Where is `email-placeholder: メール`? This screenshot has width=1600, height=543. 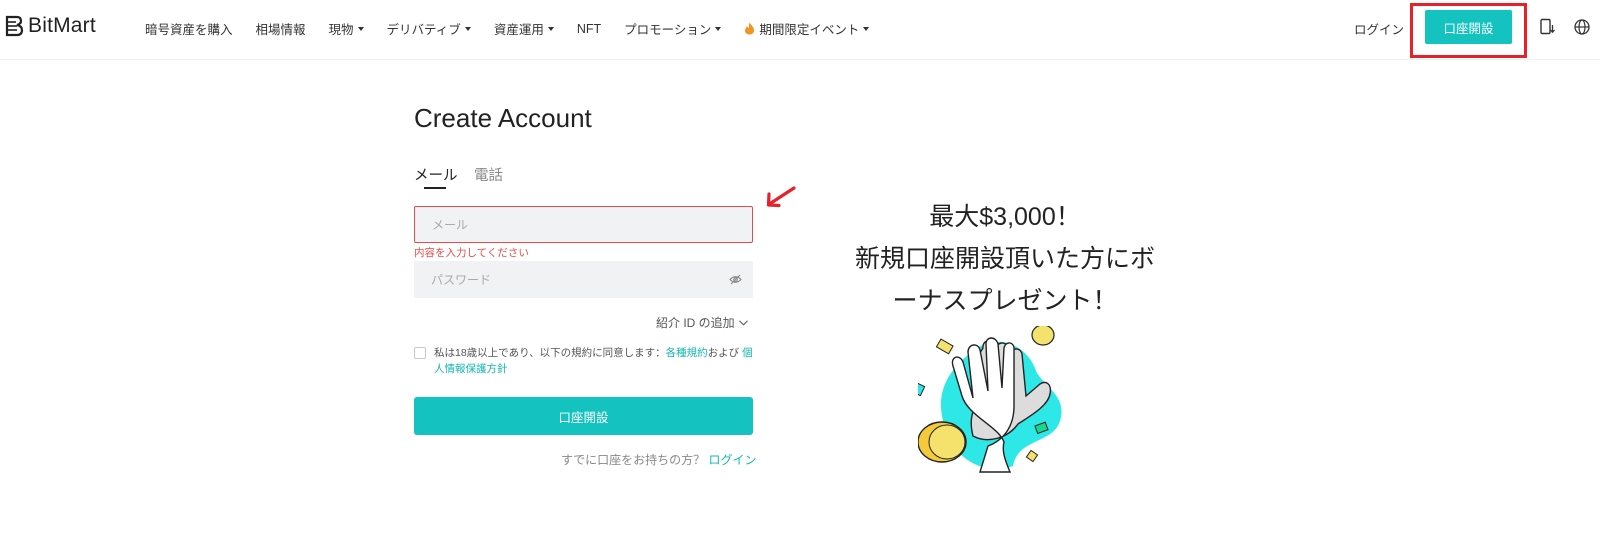 email-placeholder: メール is located at coordinates (450, 225).